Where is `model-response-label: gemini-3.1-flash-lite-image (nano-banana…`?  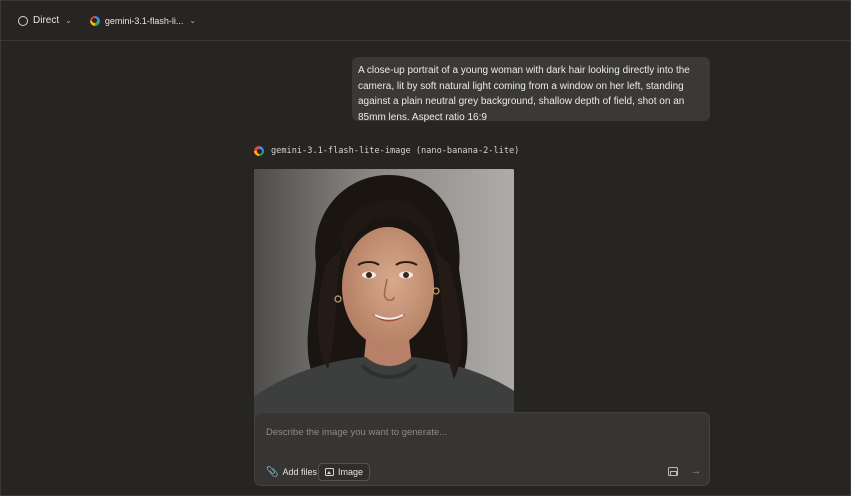
model-response-label: gemini-3.1-flash-lite-image (nano-banana… is located at coordinates (395, 151).